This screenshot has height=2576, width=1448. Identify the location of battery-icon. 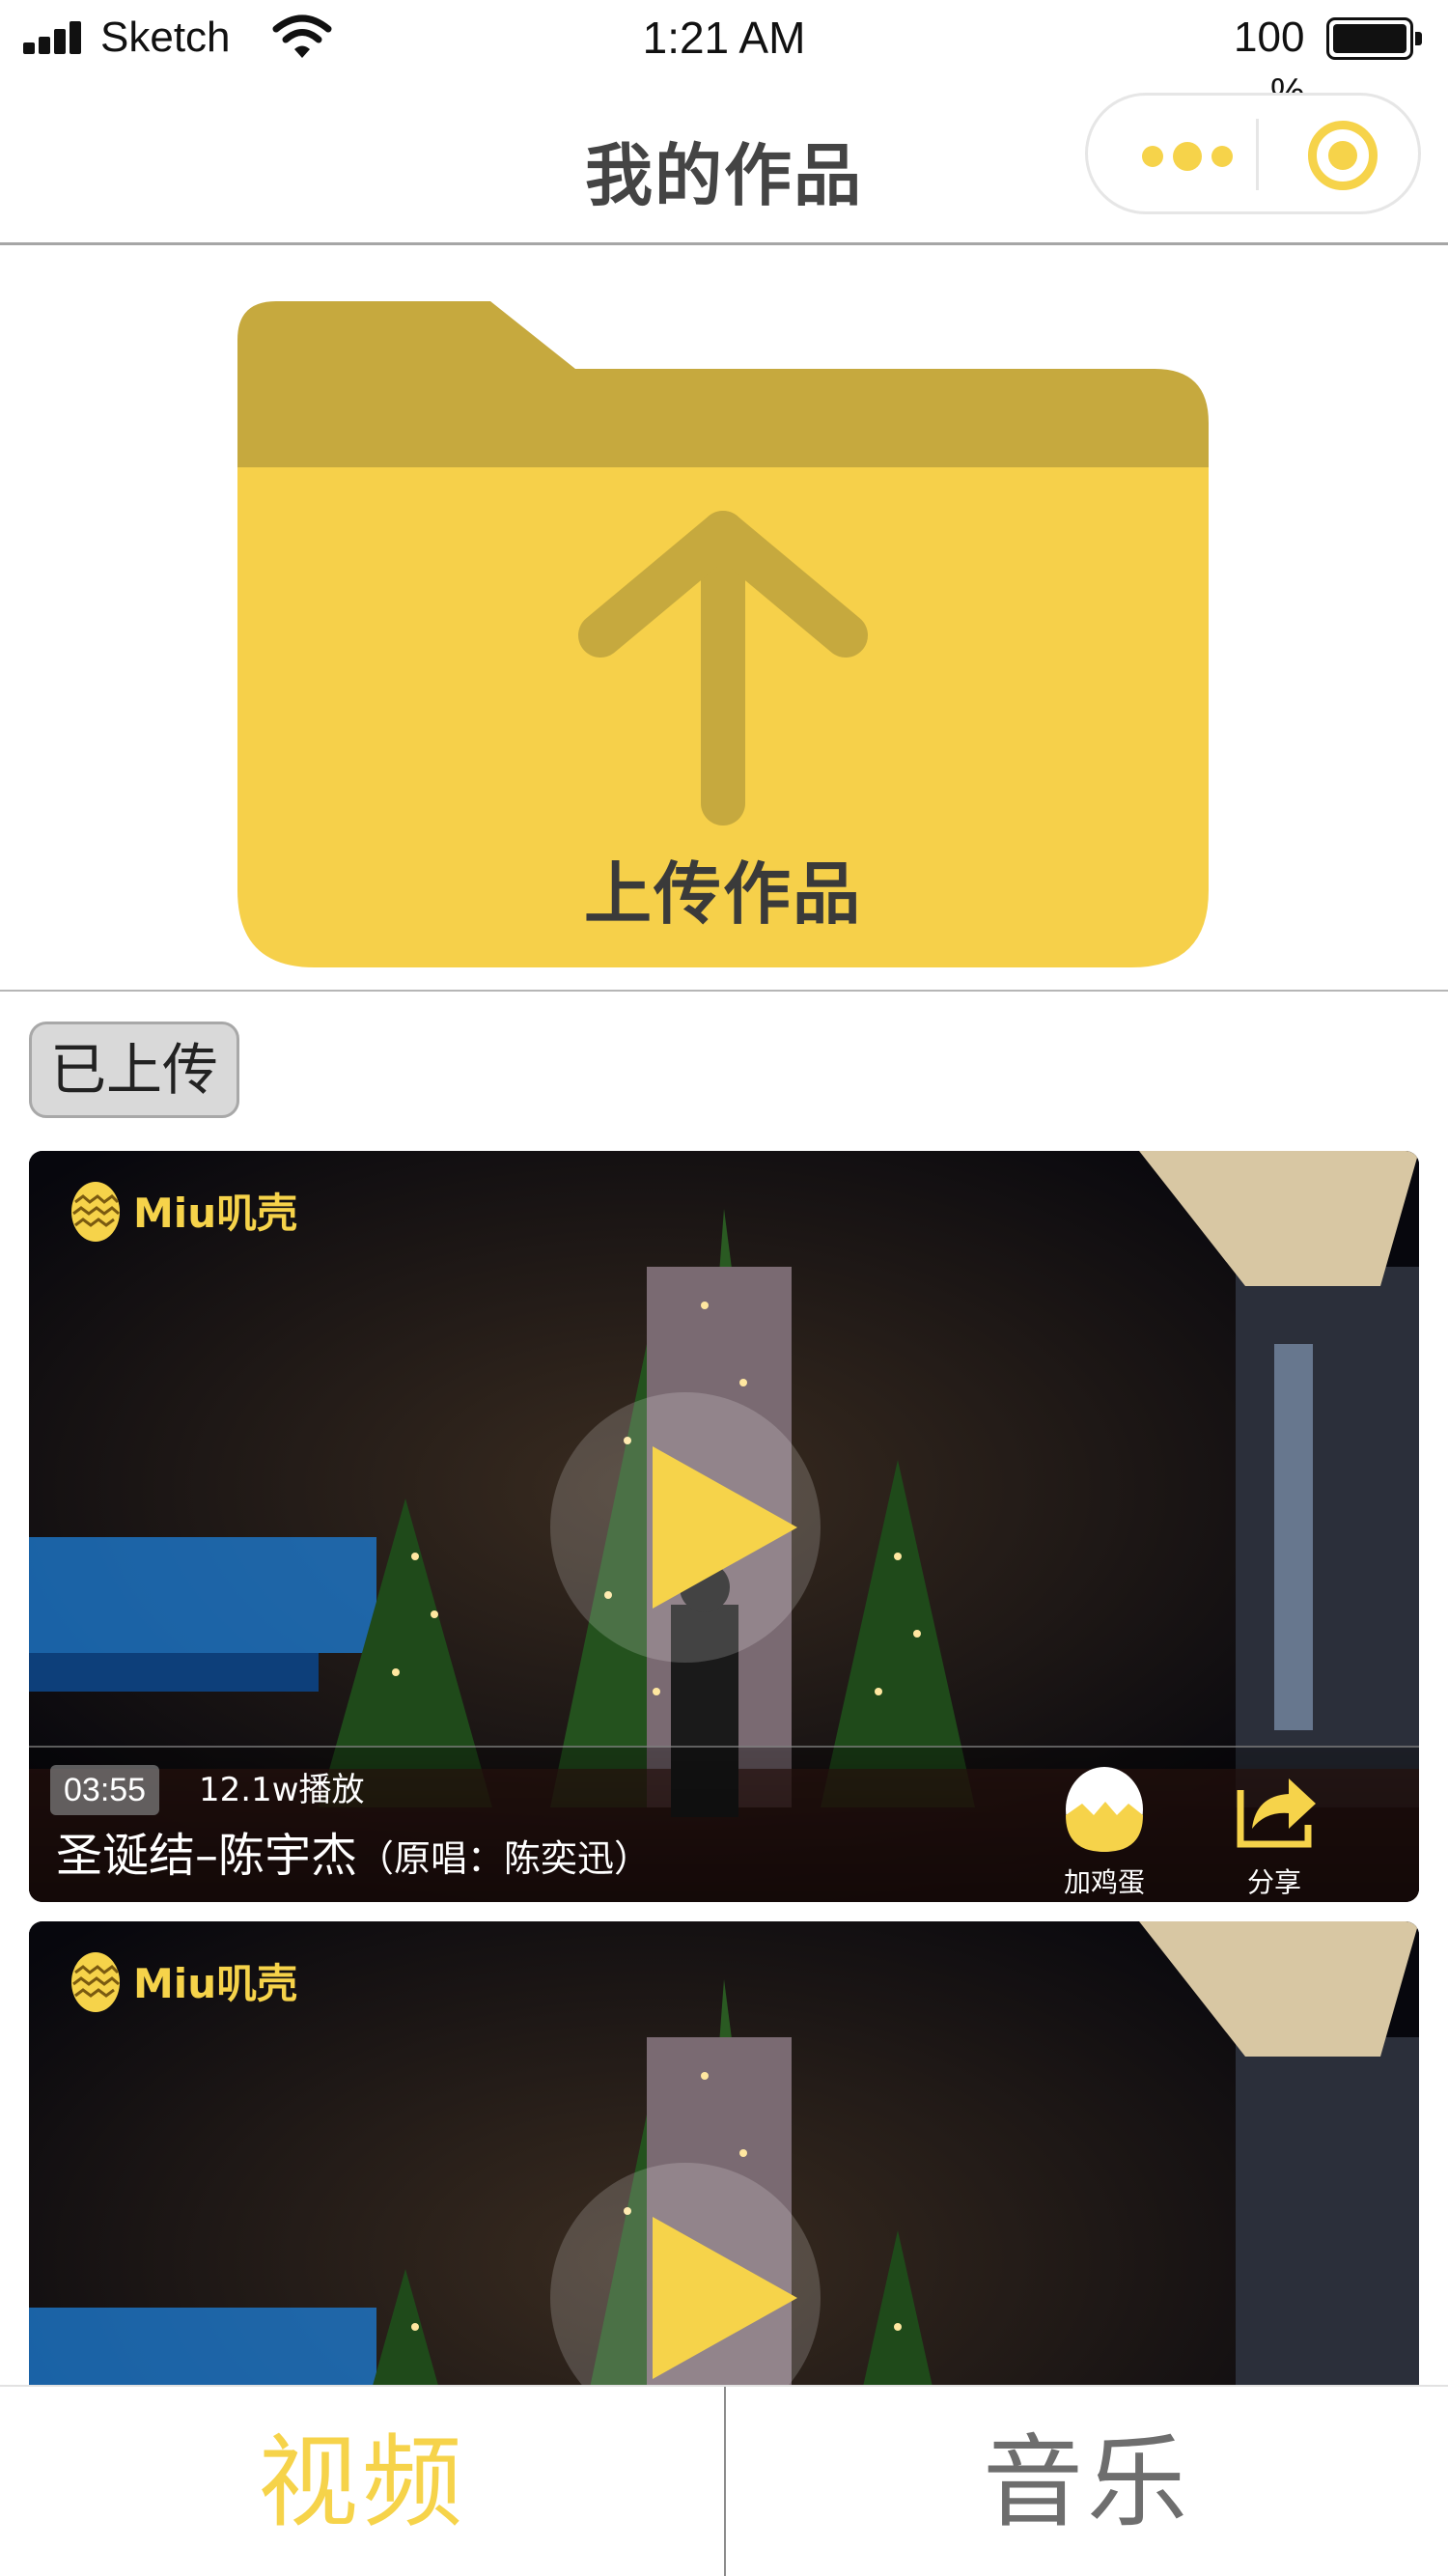
(1374, 39).